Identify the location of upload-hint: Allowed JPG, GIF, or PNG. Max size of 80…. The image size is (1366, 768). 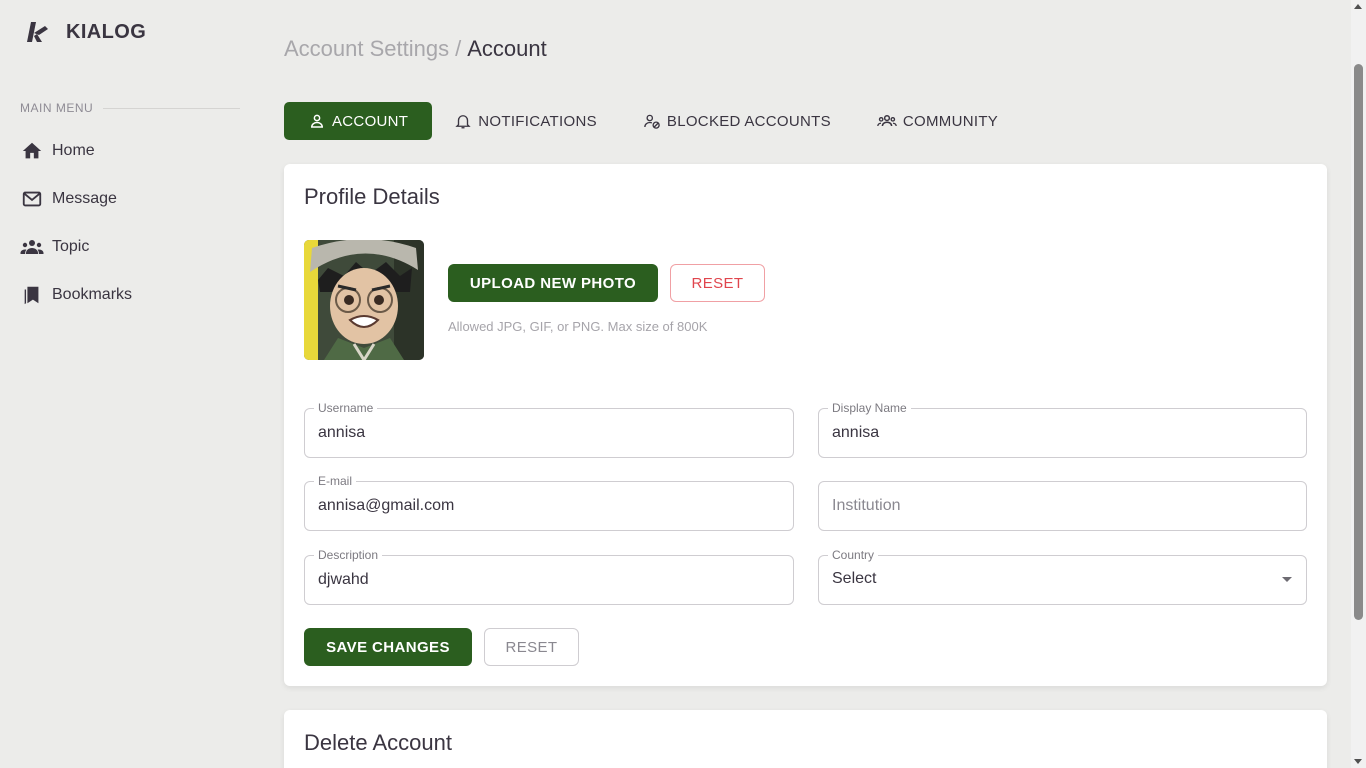
(578, 326).